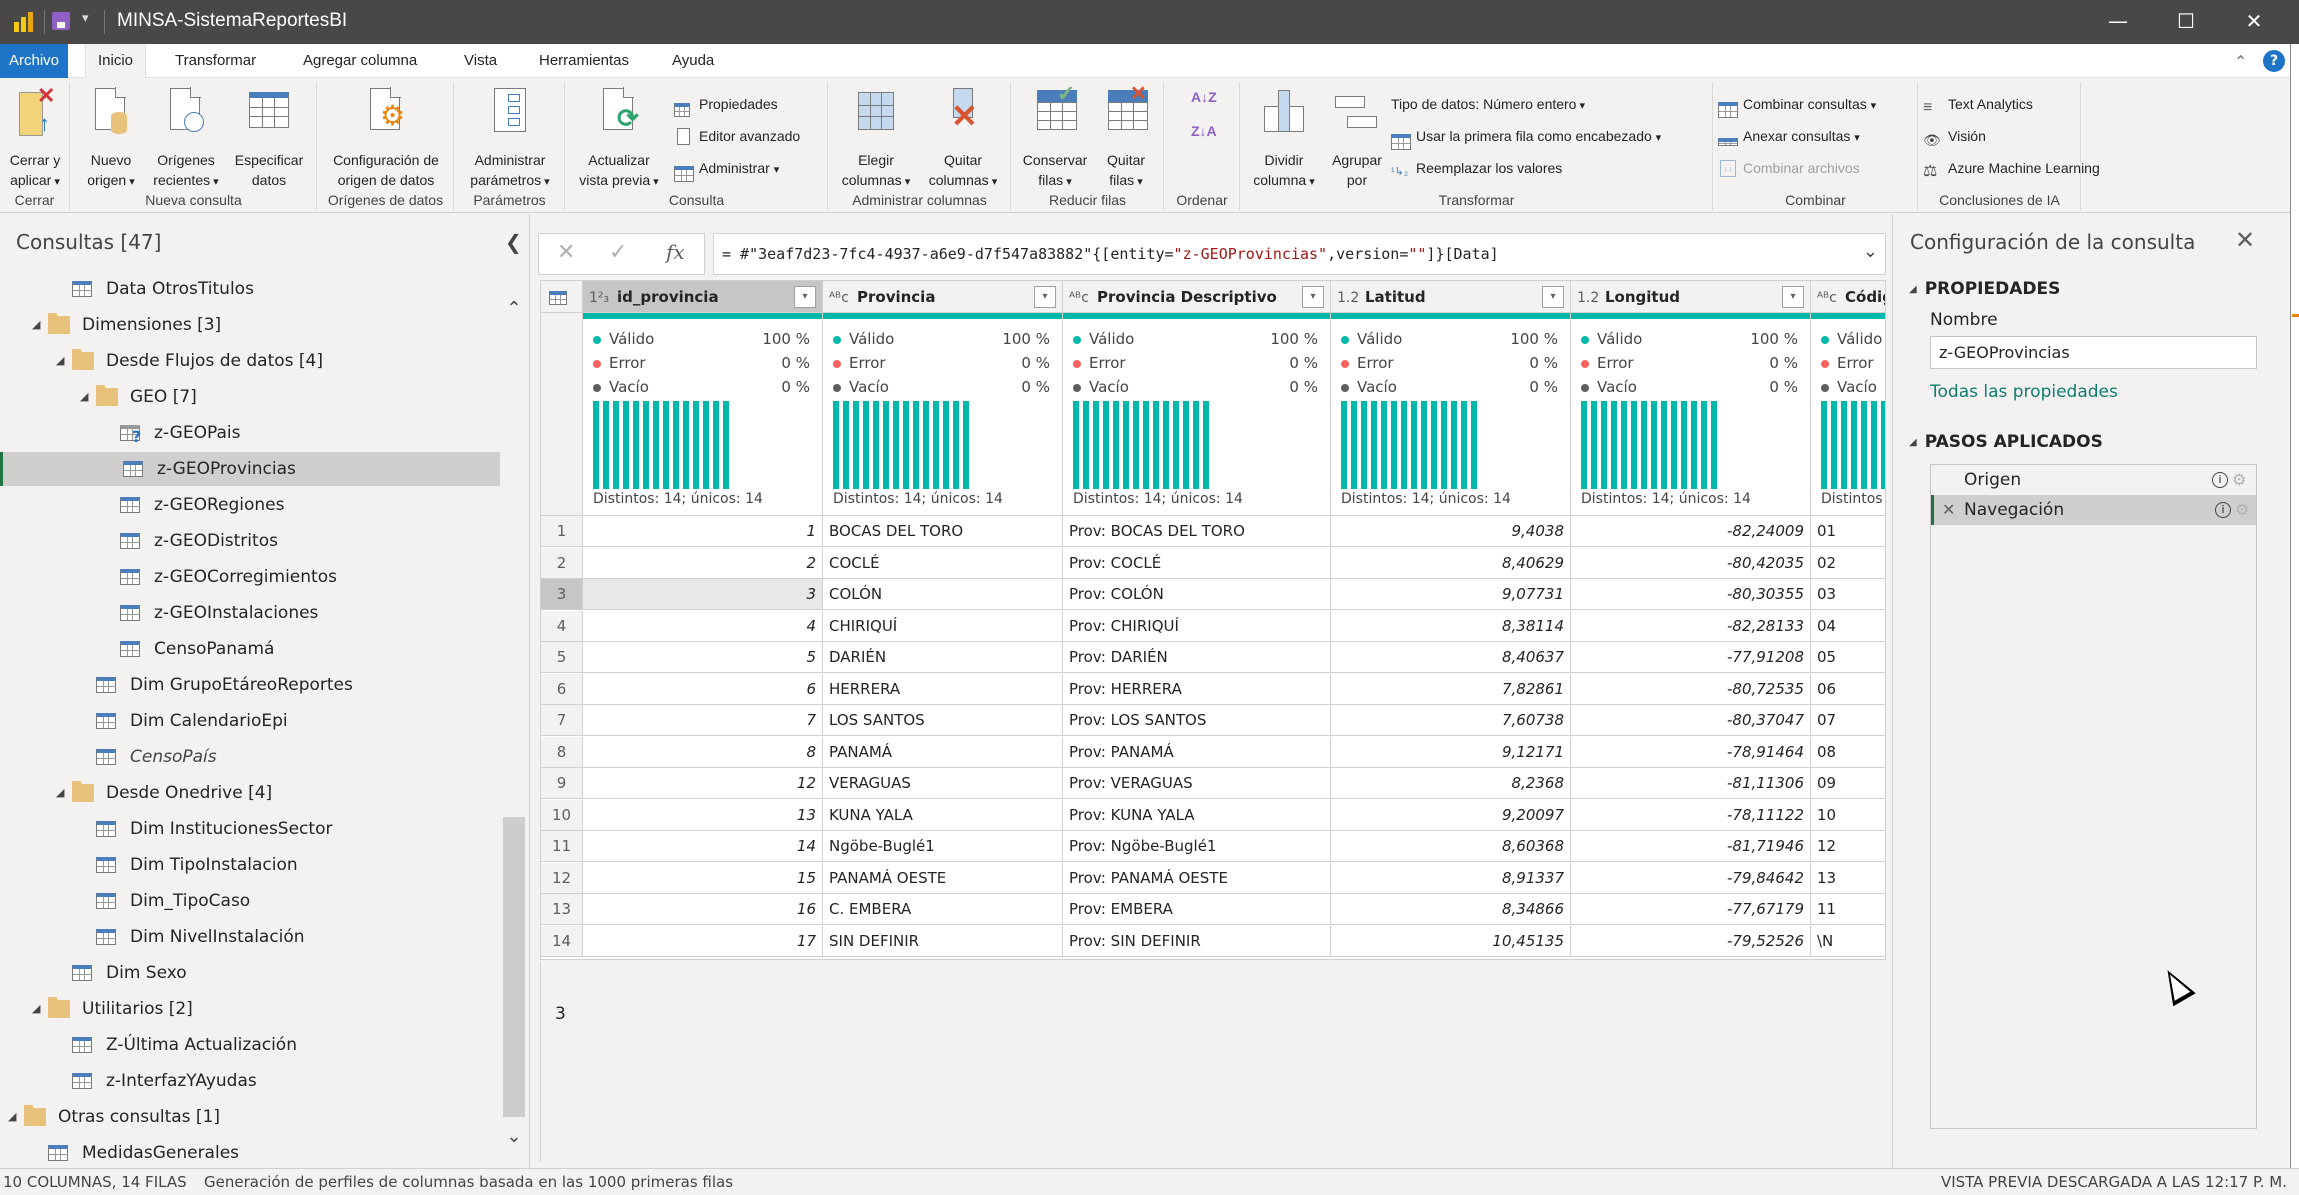 The image size is (2299, 1195). What do you see at coordinates (250, 685) in the screenshot?
I see `query-item: Dim GrupoEtáreoReportes` at bounding box center [250, 685].